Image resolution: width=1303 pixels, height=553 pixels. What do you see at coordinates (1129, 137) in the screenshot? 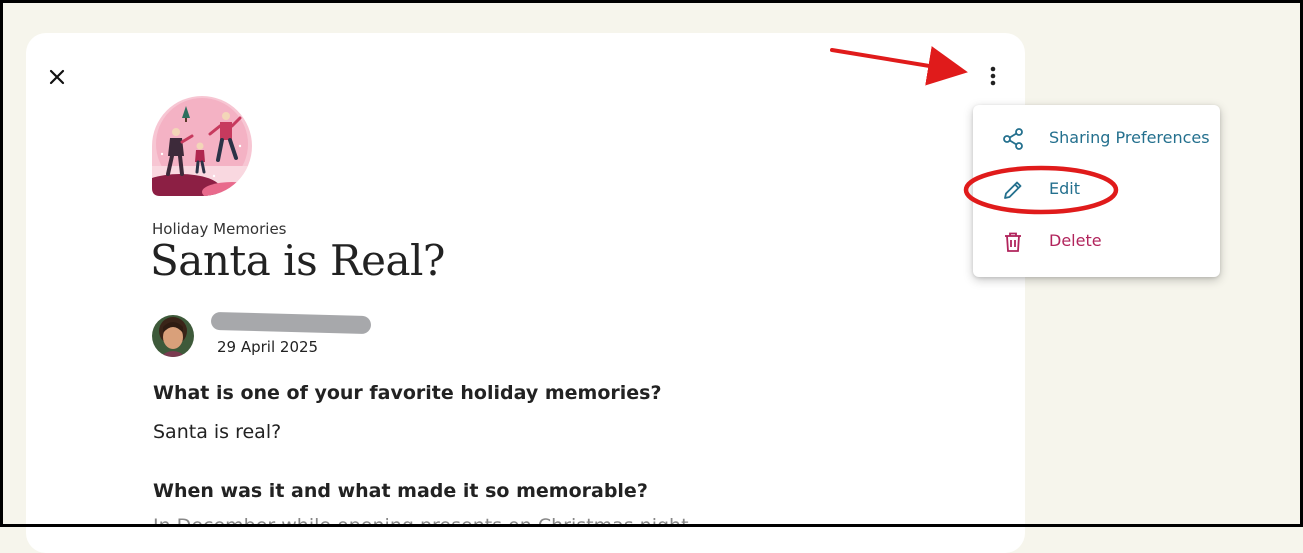
I see `menu-item-label: Sharing Preferences` at bounding box center [1129, 137].